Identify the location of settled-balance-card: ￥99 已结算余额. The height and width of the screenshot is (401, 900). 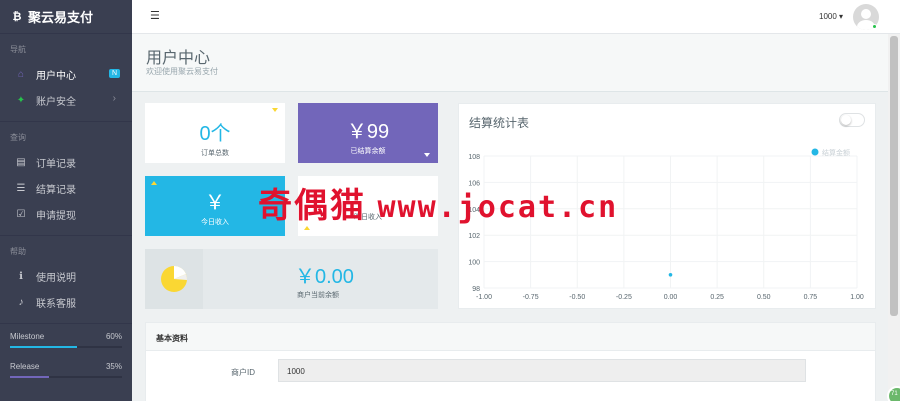
(368, 133).